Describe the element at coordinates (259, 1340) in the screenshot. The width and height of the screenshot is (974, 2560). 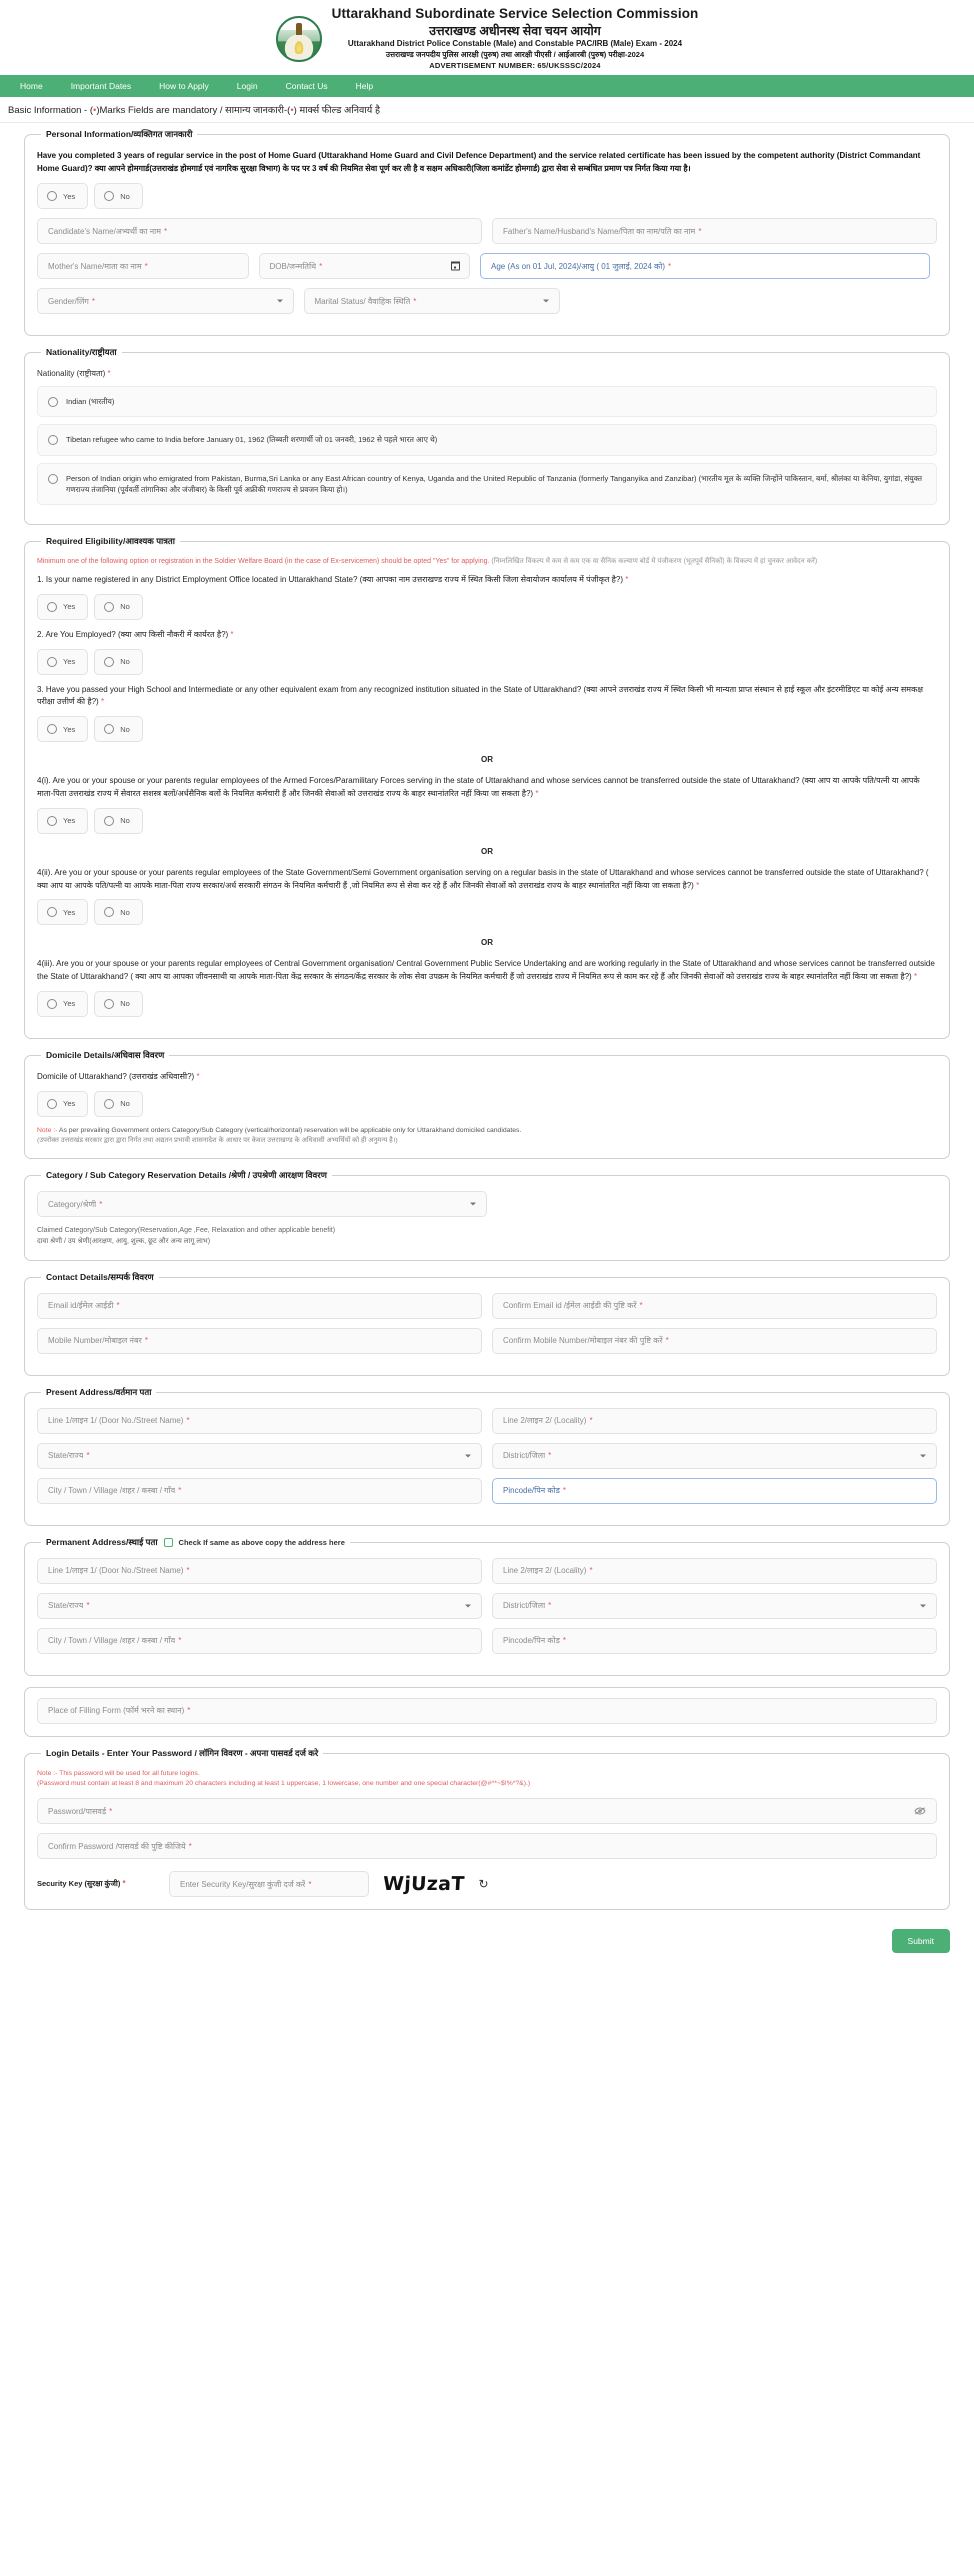
I see `mobile-input: Mobile Number/मोबाइल नंबर *` at that location.